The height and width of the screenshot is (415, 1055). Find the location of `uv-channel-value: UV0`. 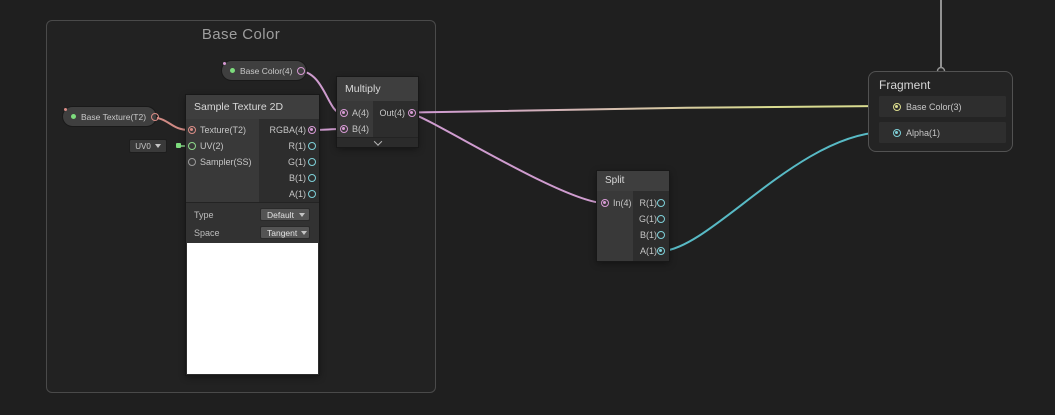

uv-channel-value: UV0 is located at coordinates (143, 146).